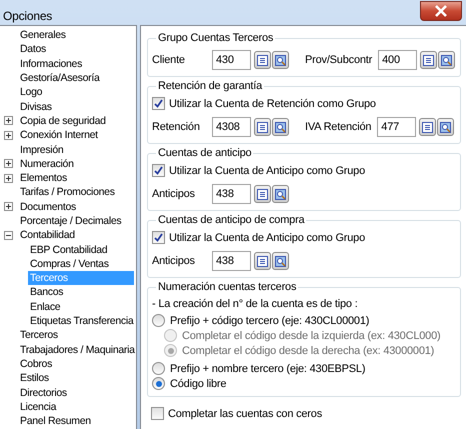  What do you see at coordinates (47, 163) in the screenshot?
I see `tree-item: Numeración` at bounding box center [47, 163].